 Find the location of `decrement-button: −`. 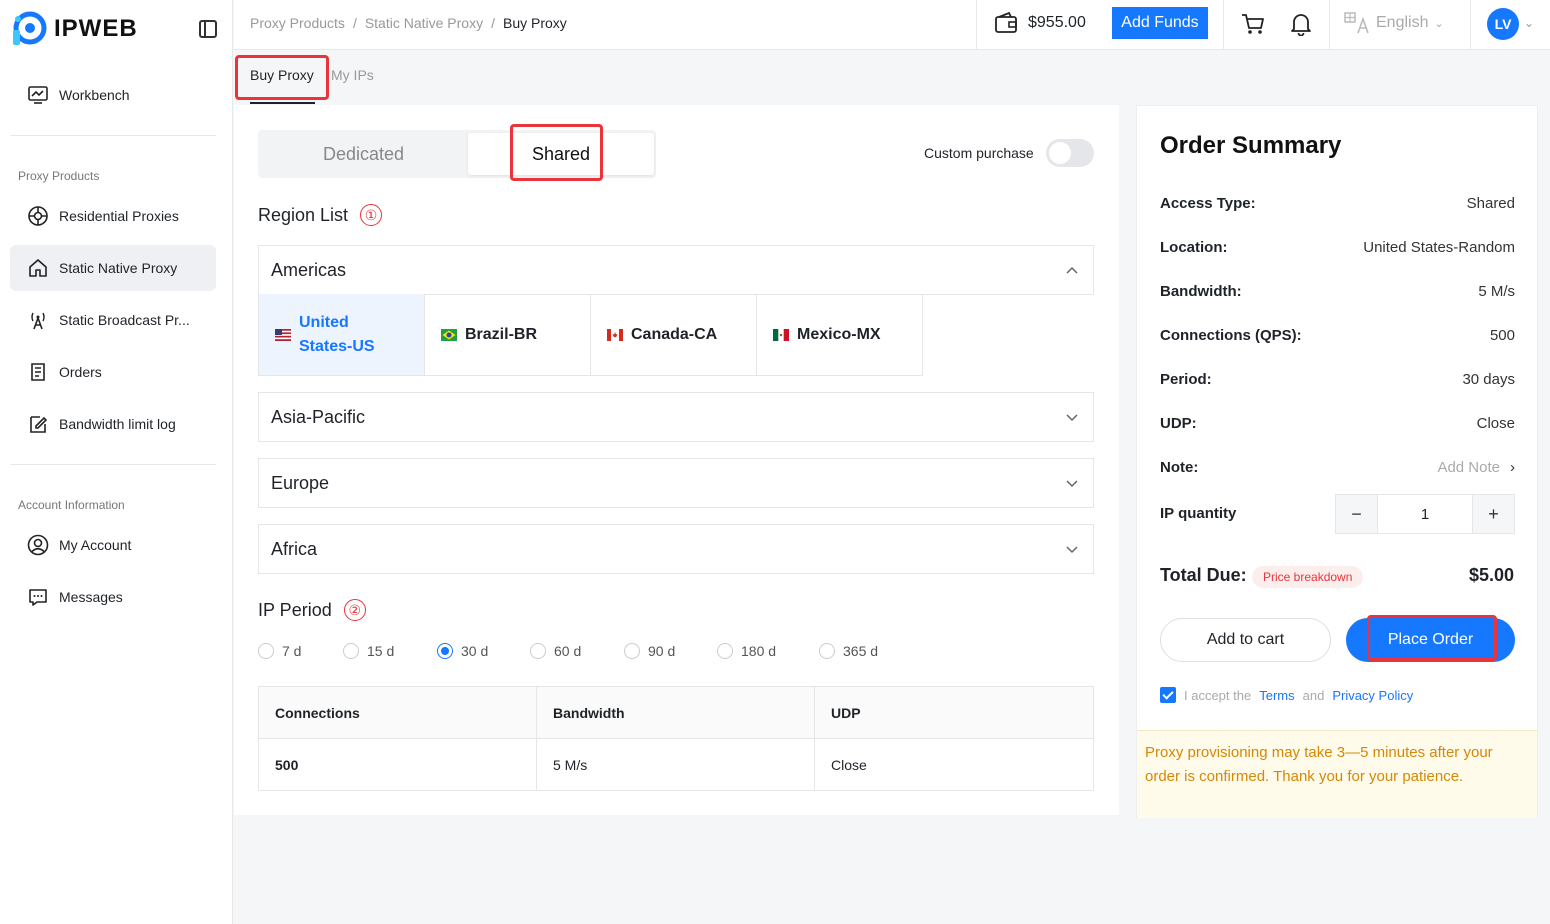

decrement-button: − is located at coordinates (1356, 514).